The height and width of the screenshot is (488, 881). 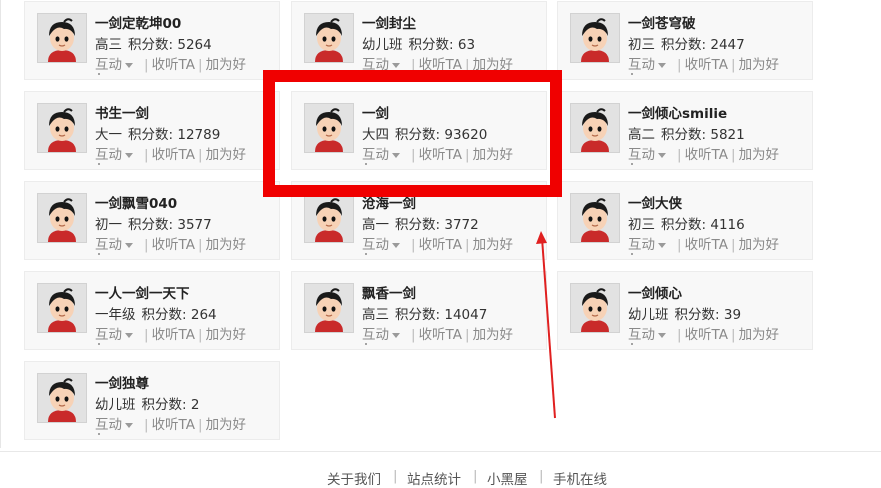 What do you see at coordinates (655, 292) in the screenshot?
I see `user-name: 一剑倾心` at bounding box center [655, 292].